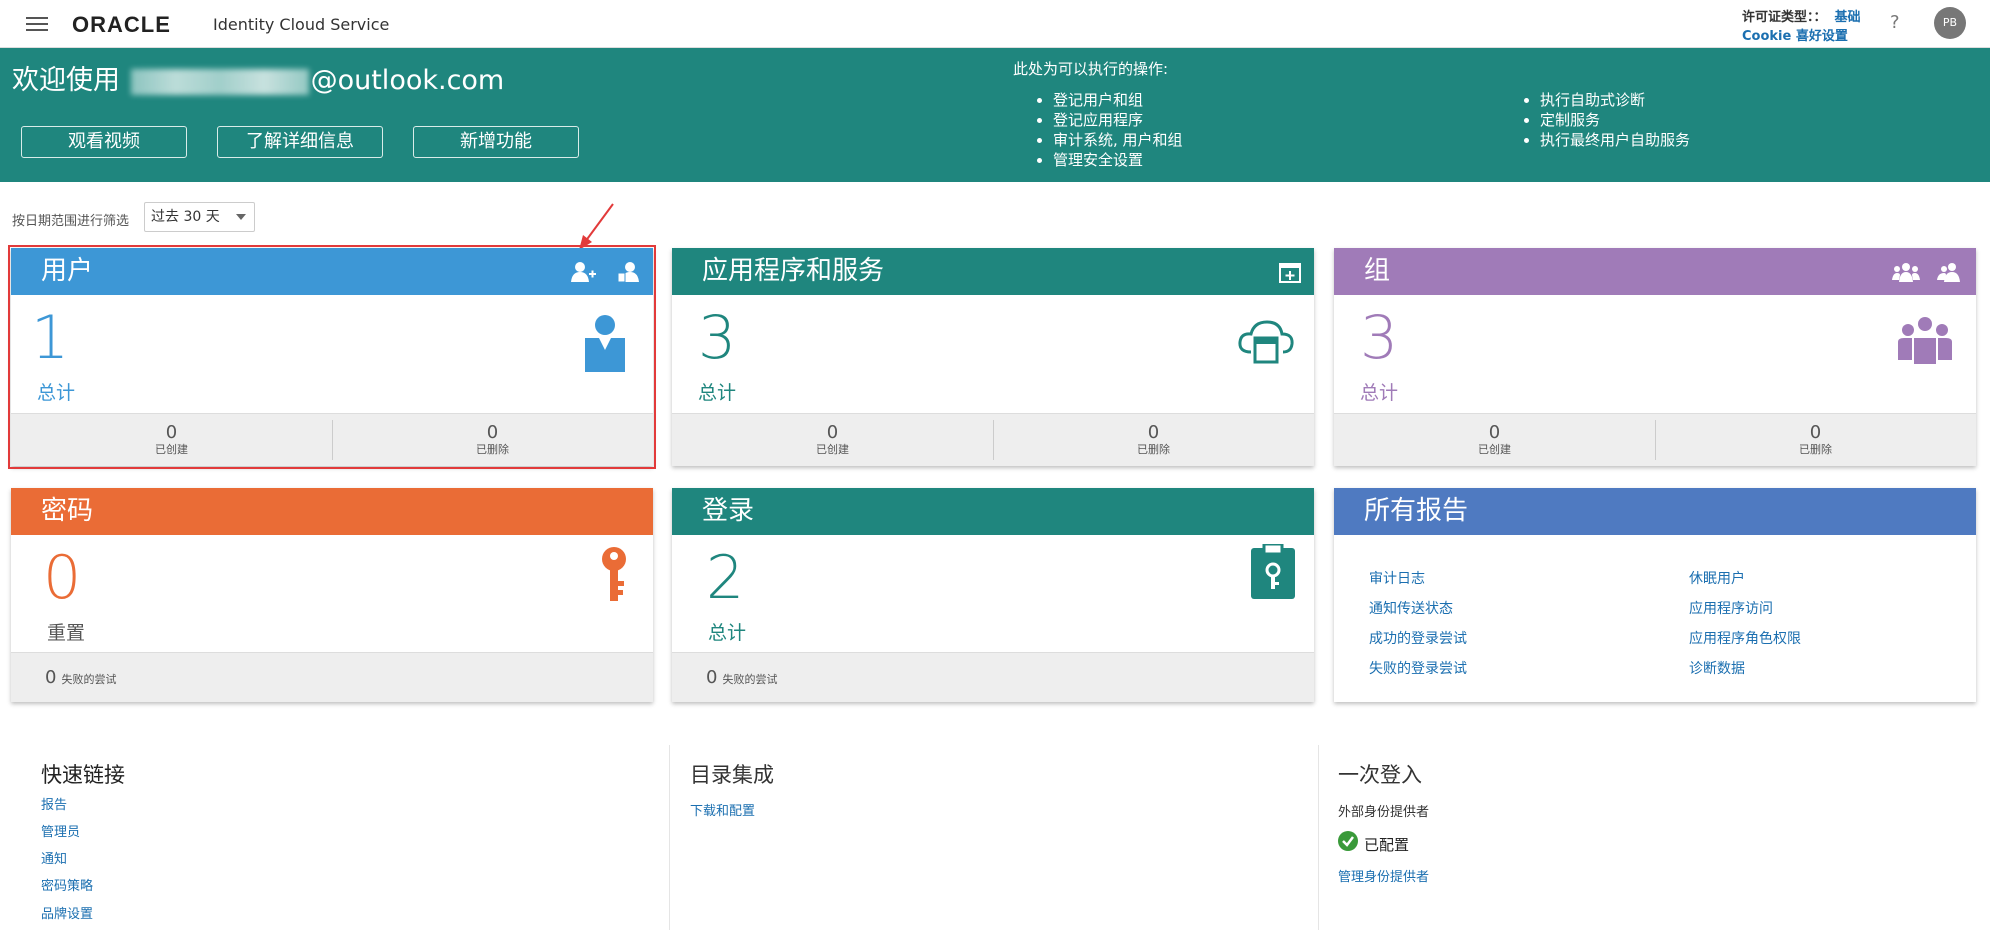 The image size is (1990, 942). What do you see at coordinates (832, 449) in the screenshot?
I see `apps-created-label: 已创建` at bounding box center [832, 449].